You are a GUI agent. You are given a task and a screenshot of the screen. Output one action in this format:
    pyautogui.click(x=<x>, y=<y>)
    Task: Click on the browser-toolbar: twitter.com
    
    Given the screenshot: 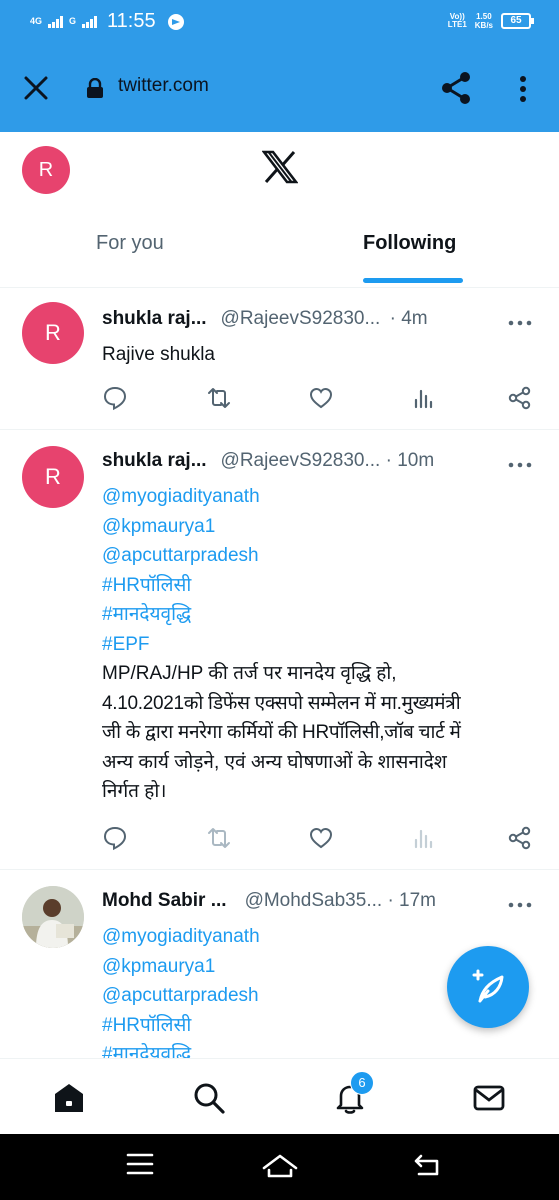 What is the action you would take?
    pyautogui.click(x=279, y=88)
    